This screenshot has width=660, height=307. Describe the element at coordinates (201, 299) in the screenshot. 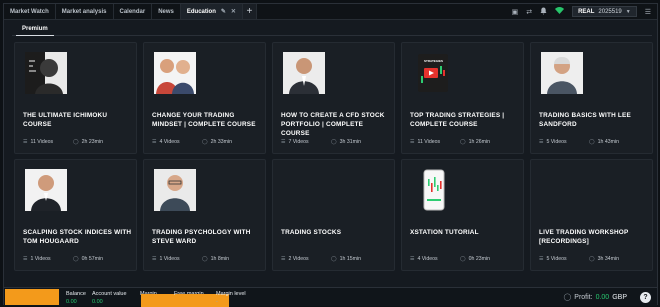

I see `free-margin-stat: Free margin 0.00` at that location.